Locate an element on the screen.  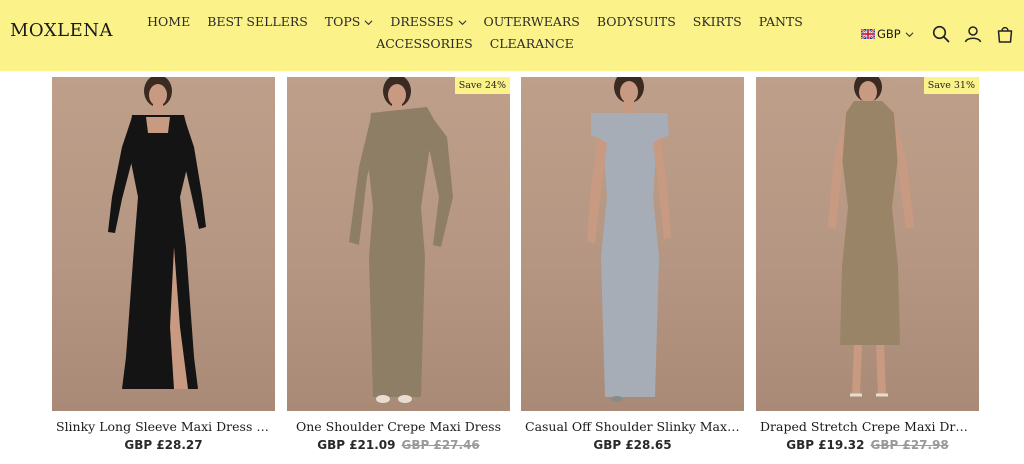
nav-bodysuits: BODYSUITS is located at coordinates (636, 22).